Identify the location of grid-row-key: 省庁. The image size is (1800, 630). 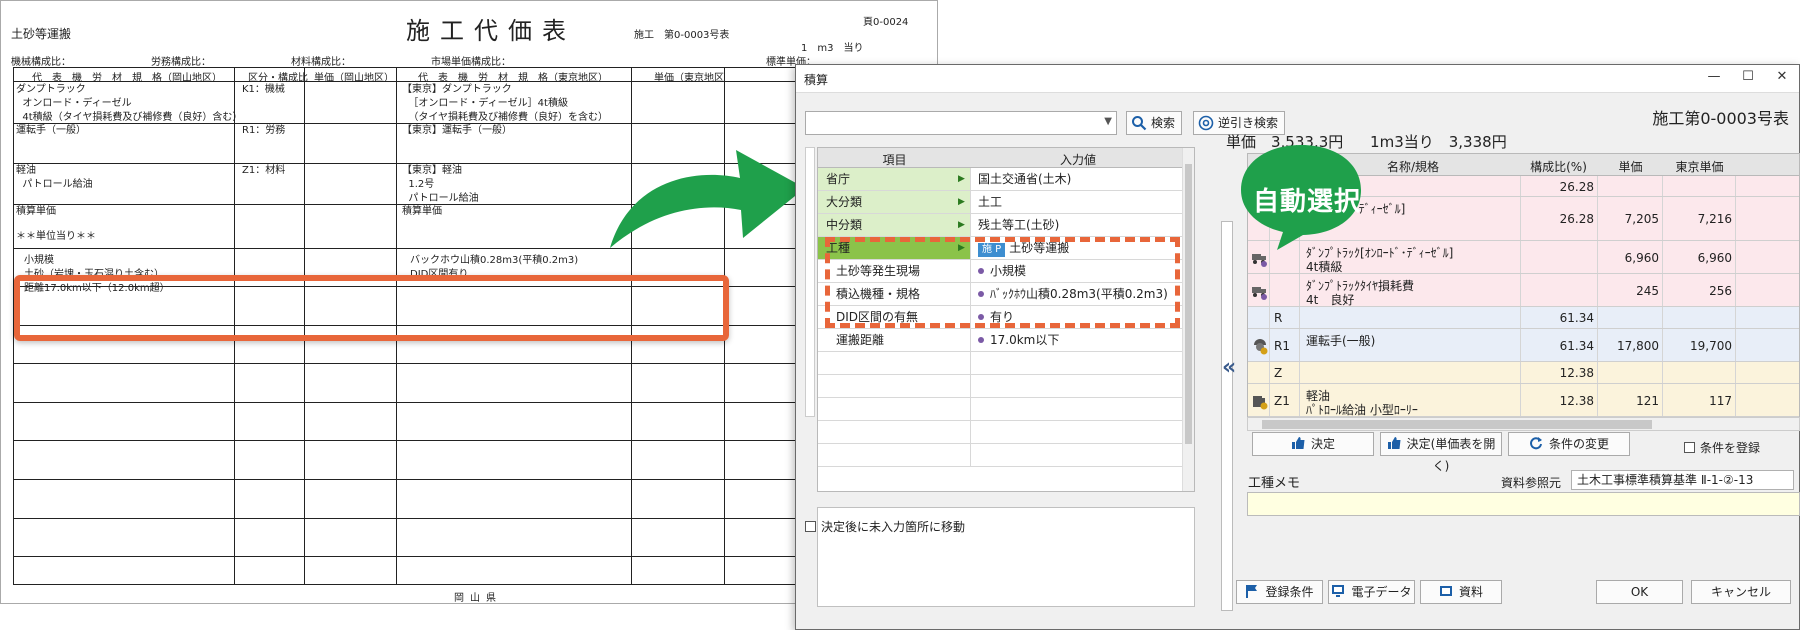
(894, 179).